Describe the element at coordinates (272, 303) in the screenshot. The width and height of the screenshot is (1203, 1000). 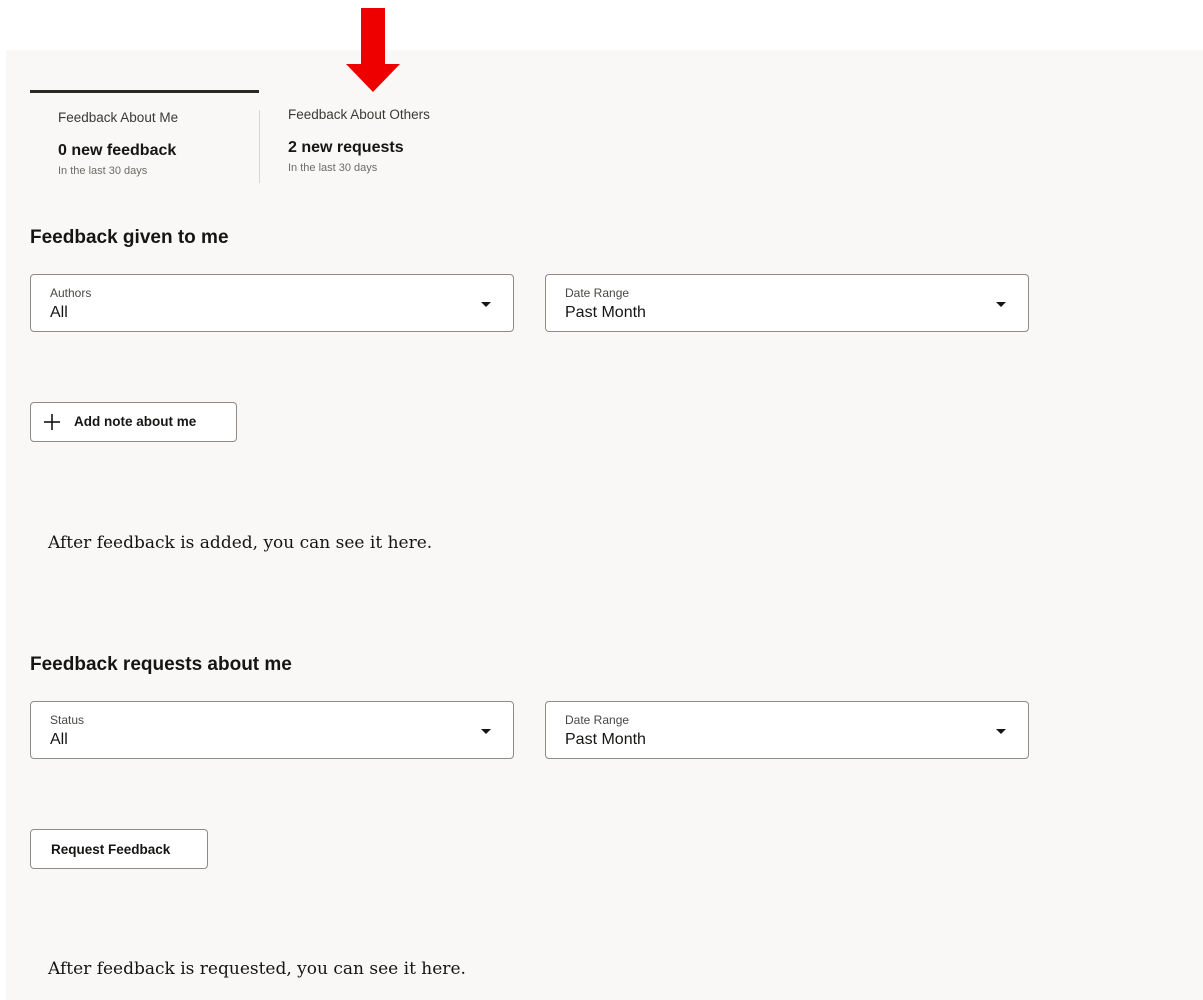
I see `authors-select: Authors All` at that location.